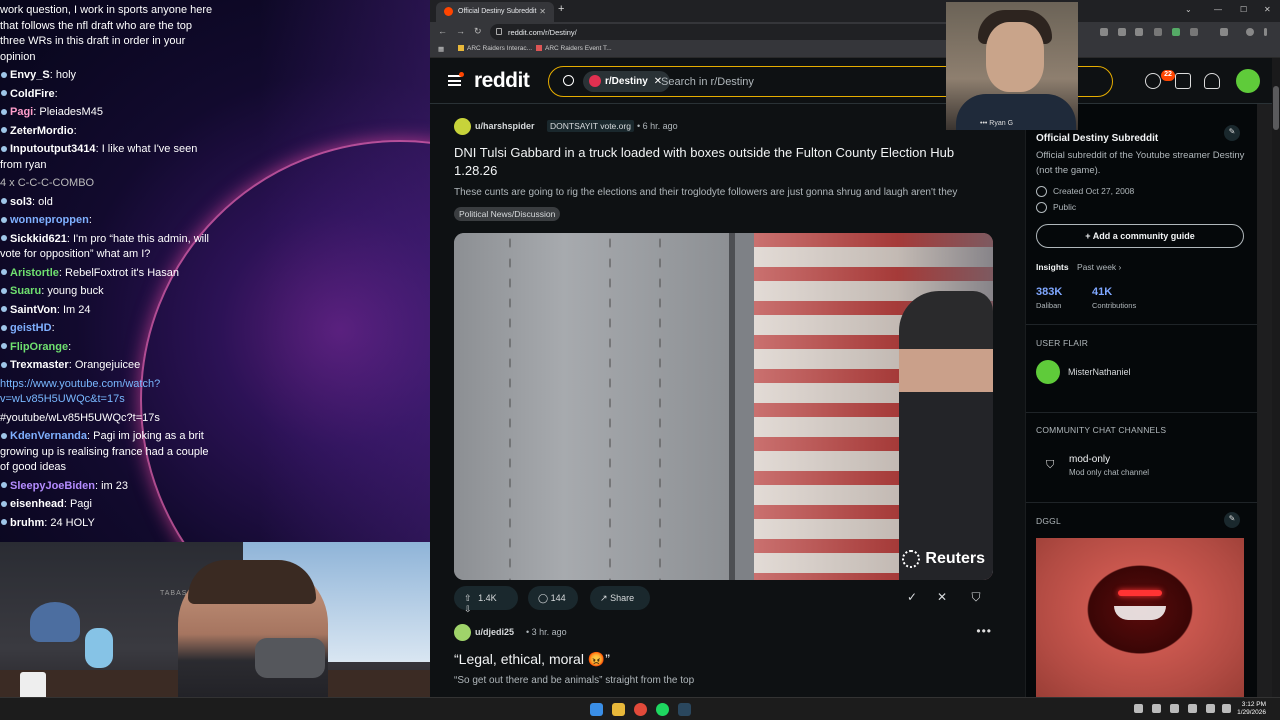  I want to click on wifi-icon, so click(1210, 708).